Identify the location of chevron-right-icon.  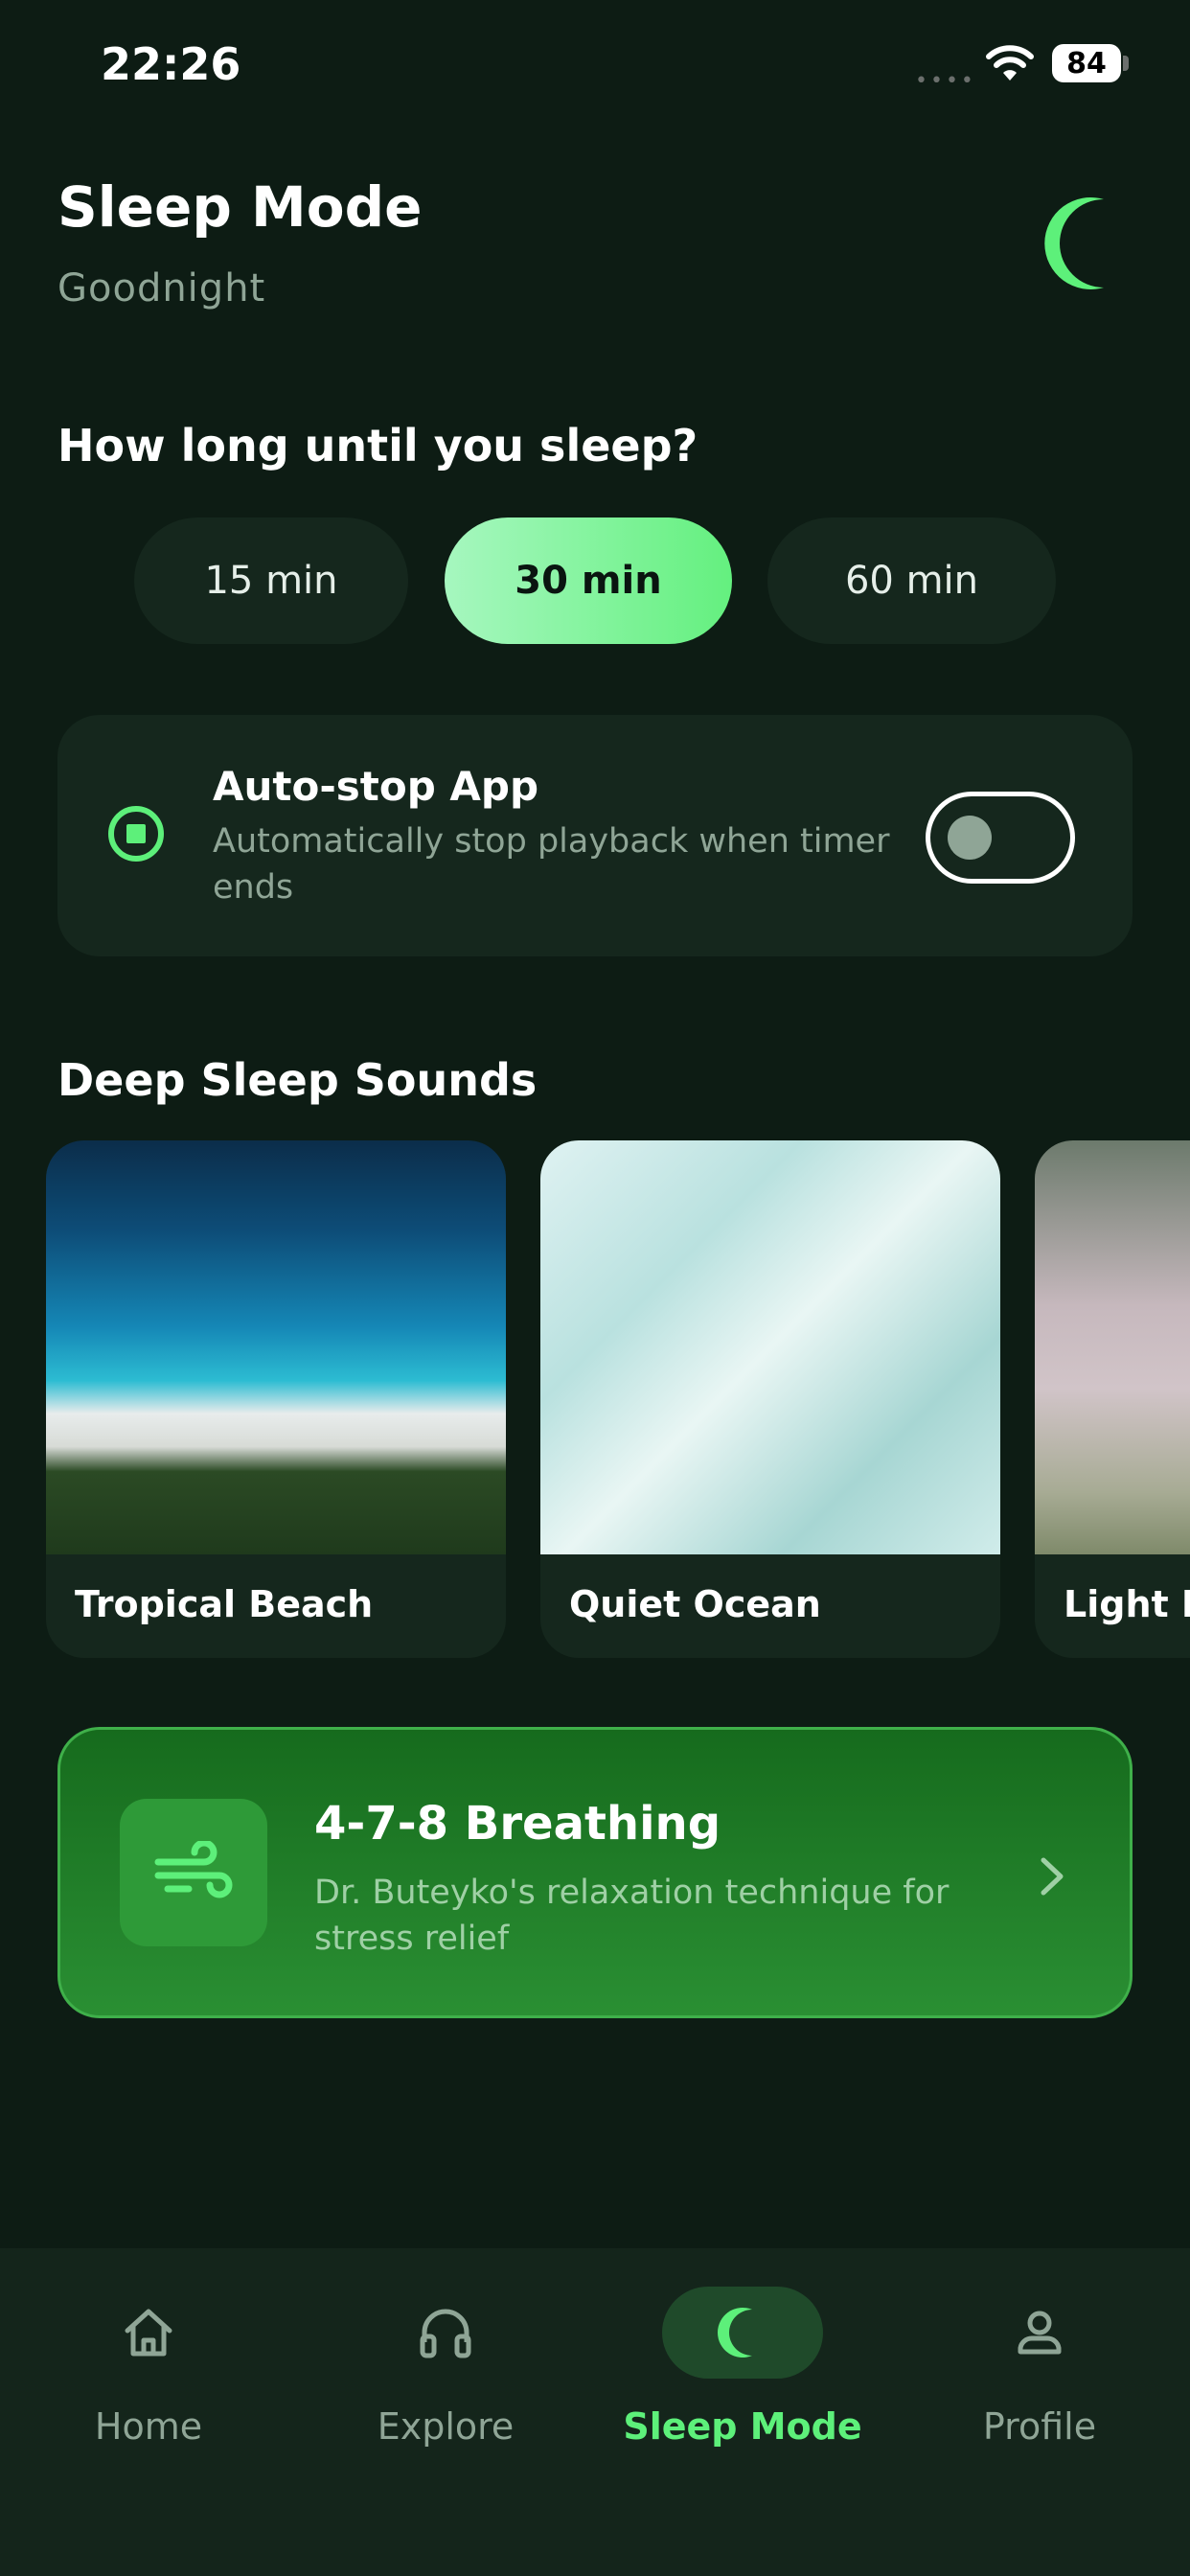
(1052, 1876).